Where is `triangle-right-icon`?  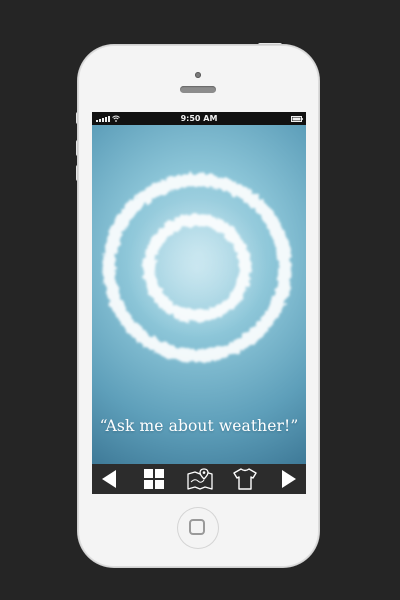
triangle-right-icon is located at coordinates (289, 479).